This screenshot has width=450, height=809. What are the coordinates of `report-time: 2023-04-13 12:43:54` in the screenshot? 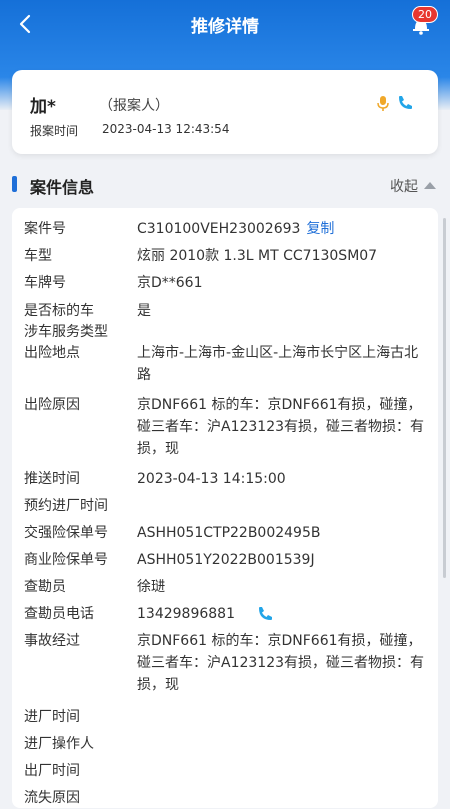 It's located at (166, 129).